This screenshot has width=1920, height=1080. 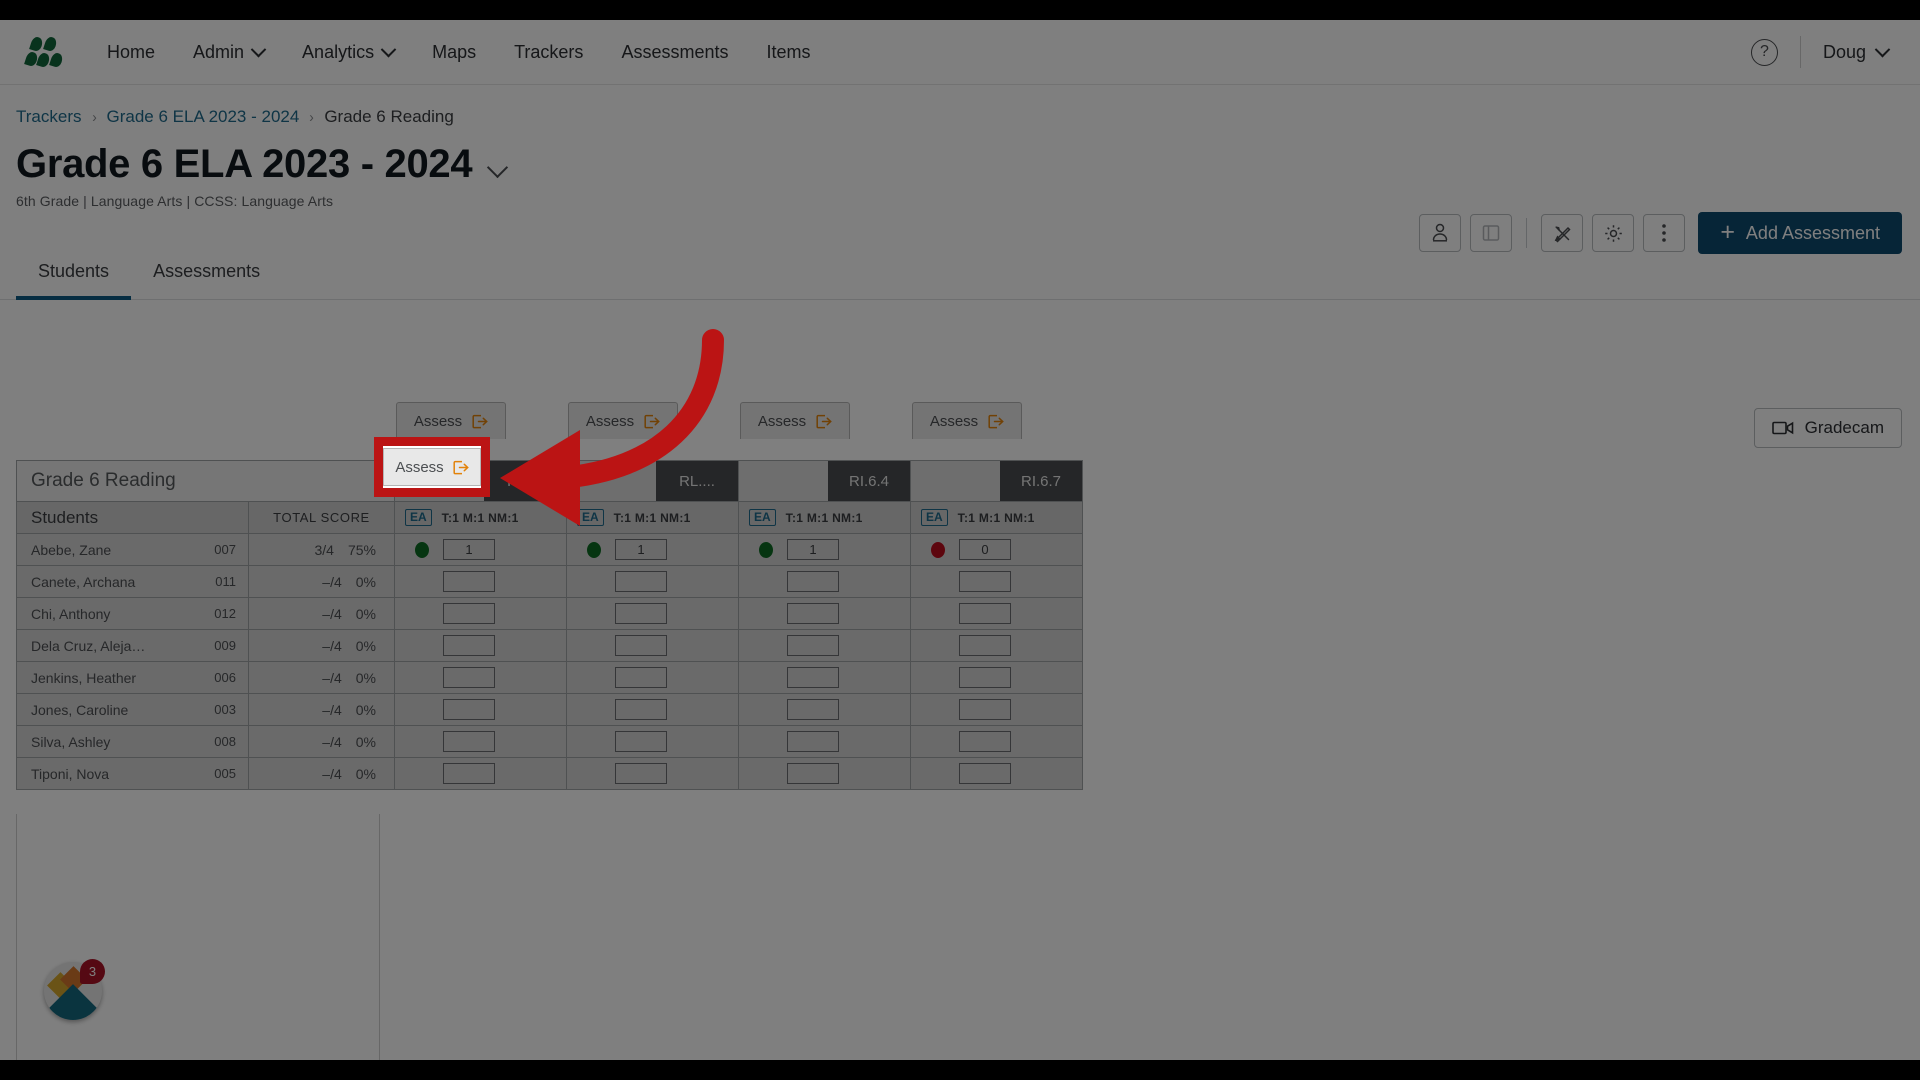 I want to click on breadcrumb-item-tracker: Grade 6 ELA 2023 - 2024, so click(x=203, y=117).